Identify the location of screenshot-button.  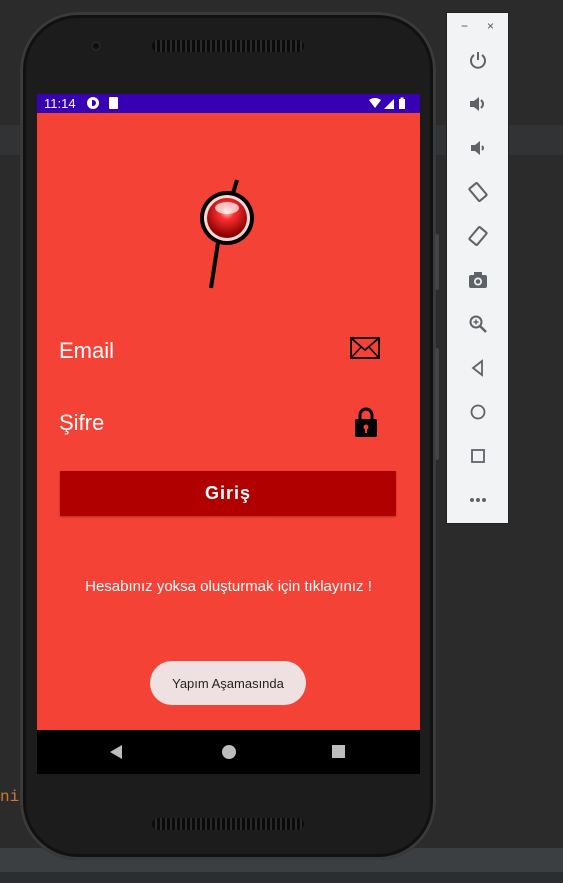
(478, 280).